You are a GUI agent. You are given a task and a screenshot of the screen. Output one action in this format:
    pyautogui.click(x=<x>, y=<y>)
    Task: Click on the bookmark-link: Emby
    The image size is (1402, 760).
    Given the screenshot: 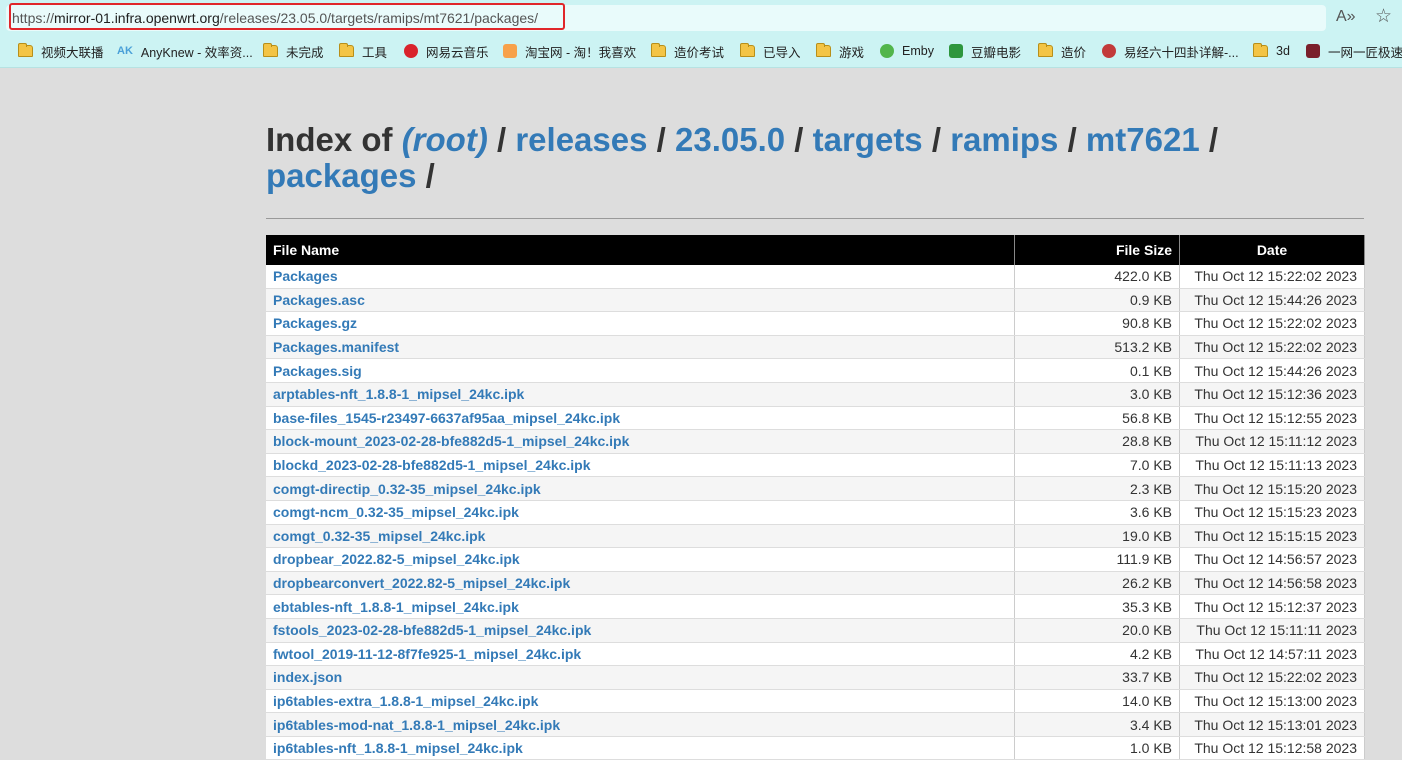 What is the action you would take?
    pyautogui.click(x=907, y=51)
    